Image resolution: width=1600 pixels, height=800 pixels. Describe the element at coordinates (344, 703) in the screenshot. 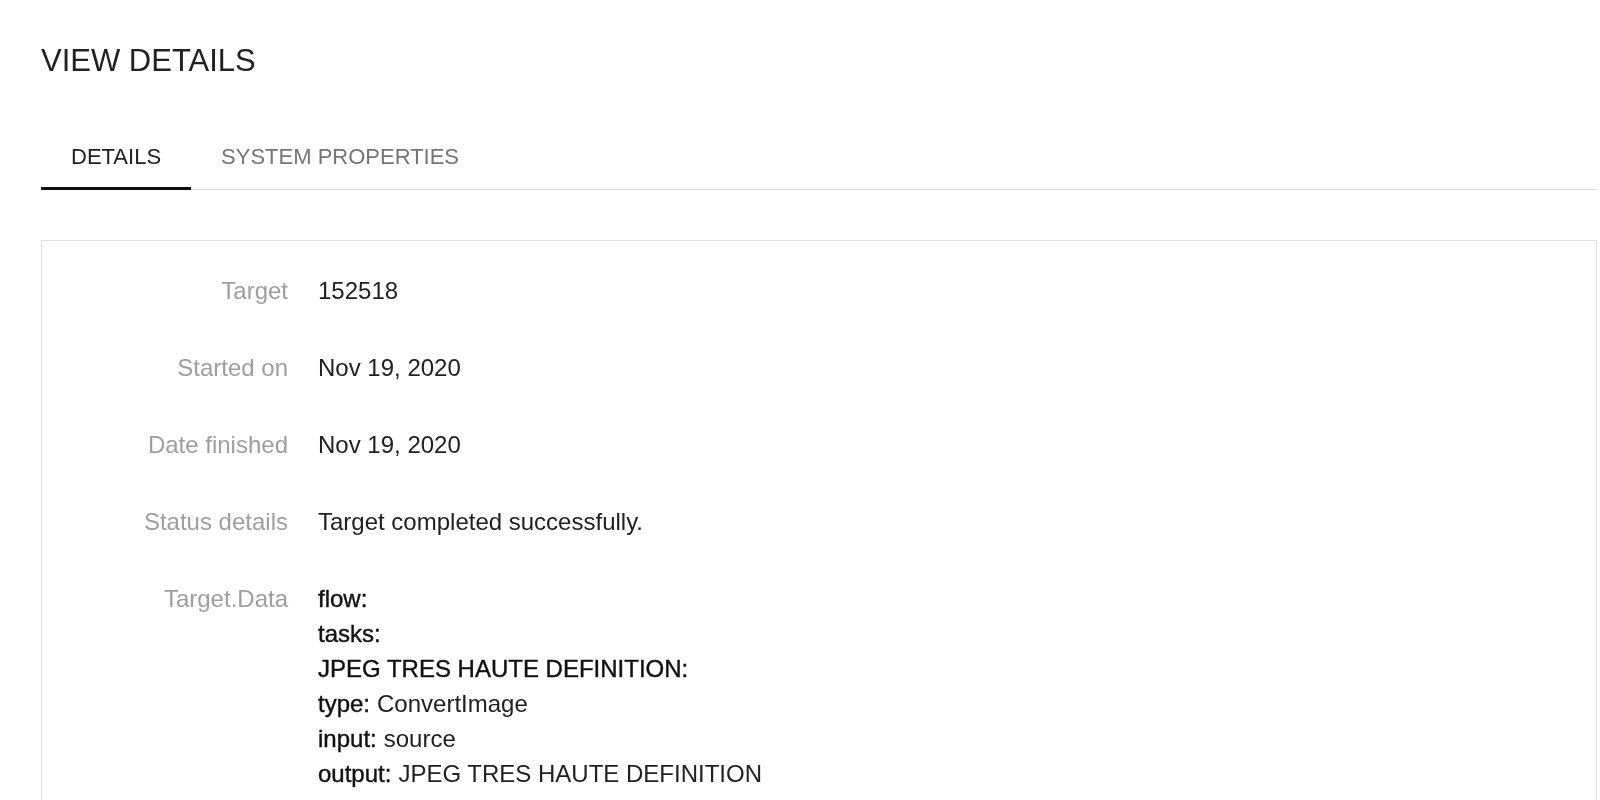

I see `data-key: type:` at that location.